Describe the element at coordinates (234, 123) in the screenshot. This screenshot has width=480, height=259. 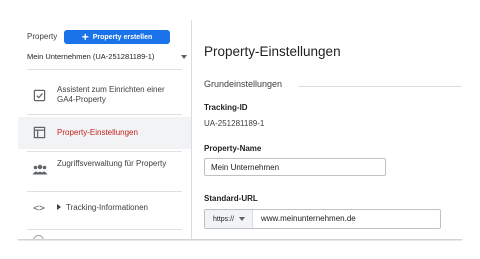
I see `tracking-id-value: UA-251281189-1` at that location.